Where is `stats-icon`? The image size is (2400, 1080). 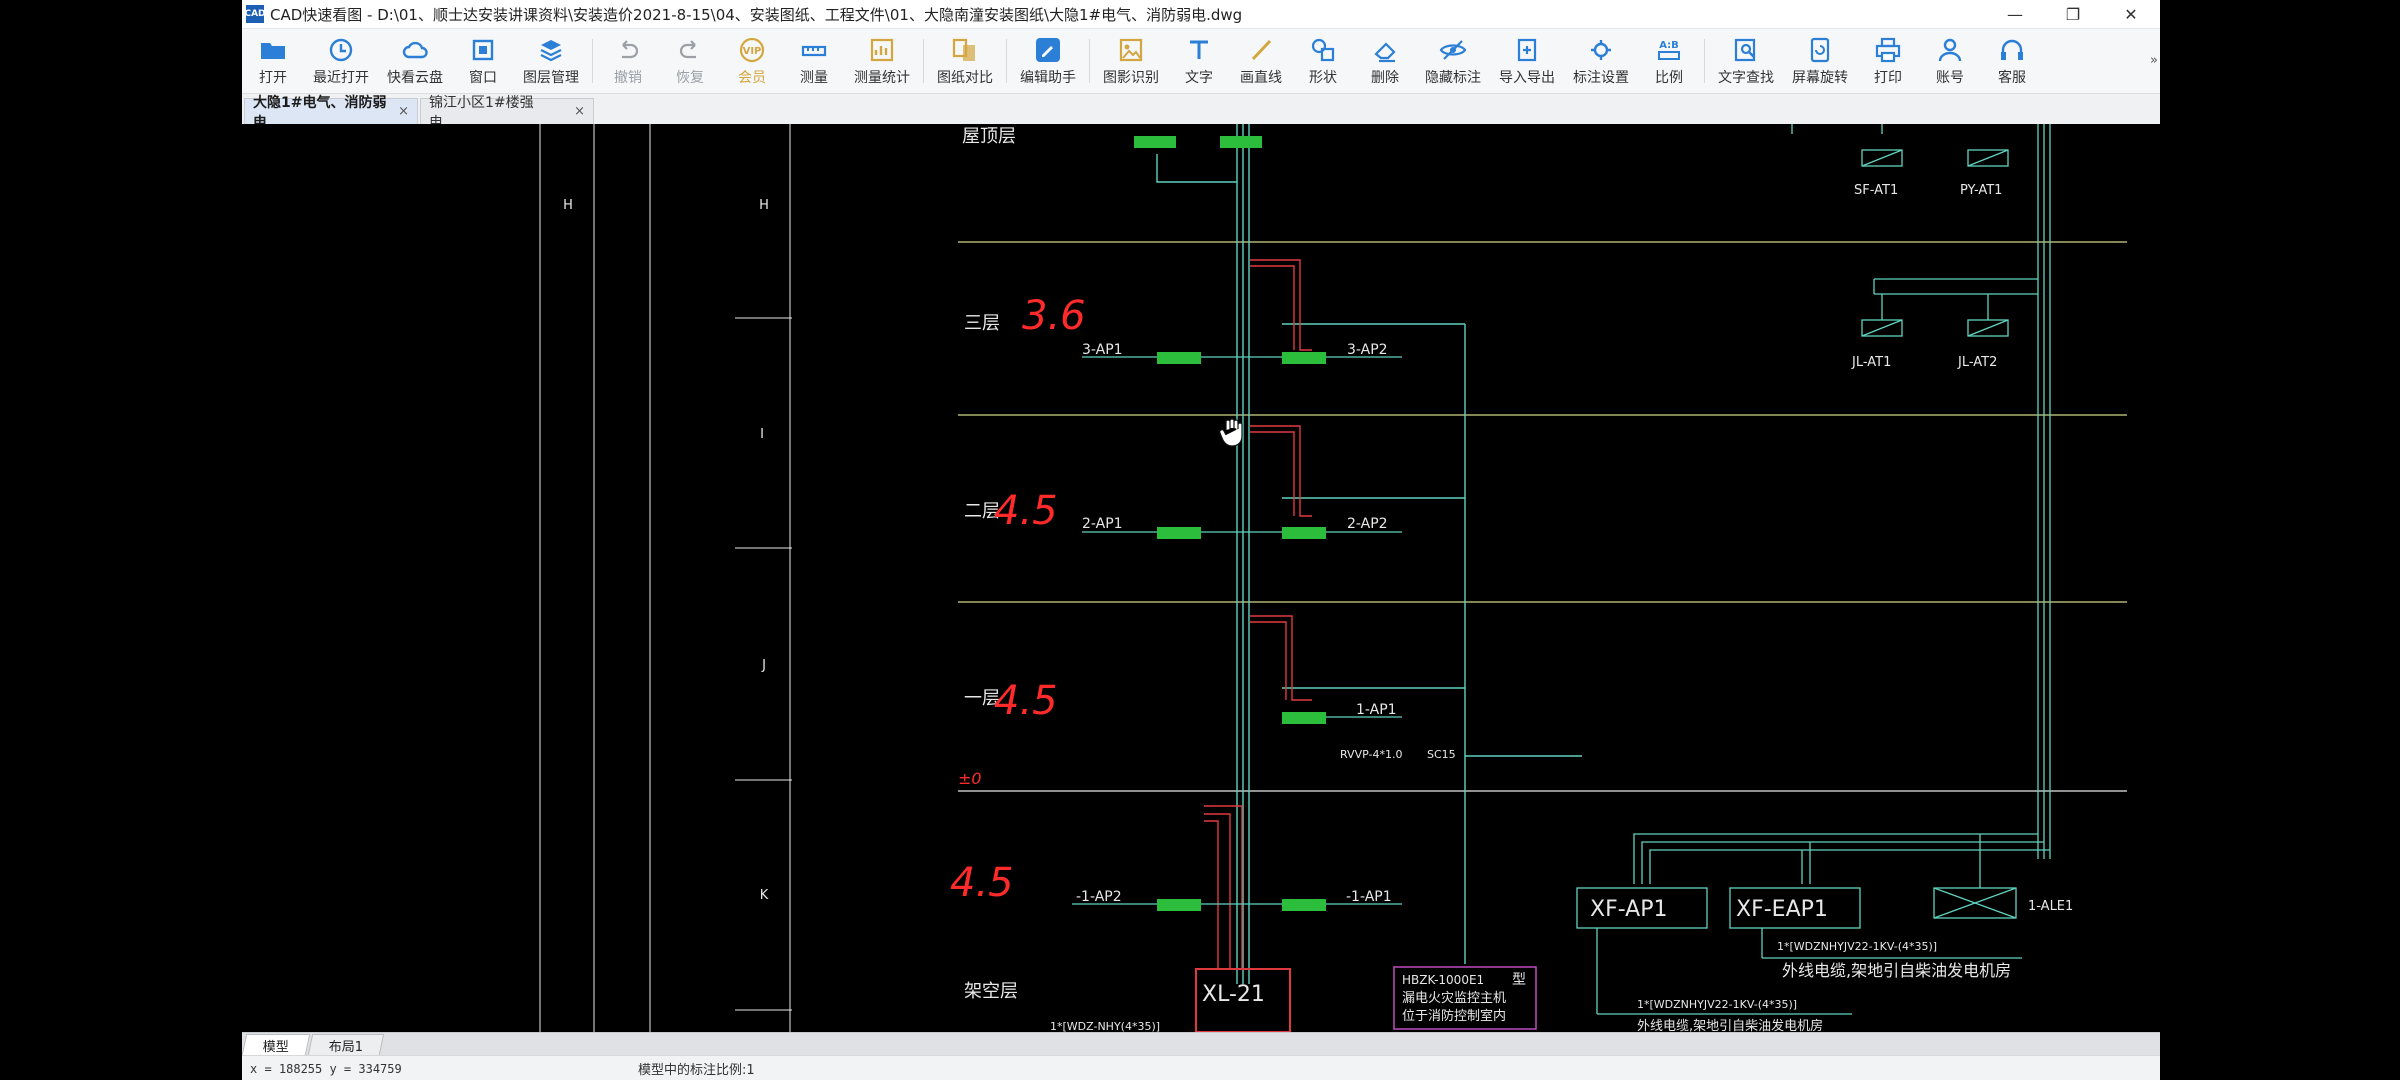
stats-icon is located at coordinates (882, 50).